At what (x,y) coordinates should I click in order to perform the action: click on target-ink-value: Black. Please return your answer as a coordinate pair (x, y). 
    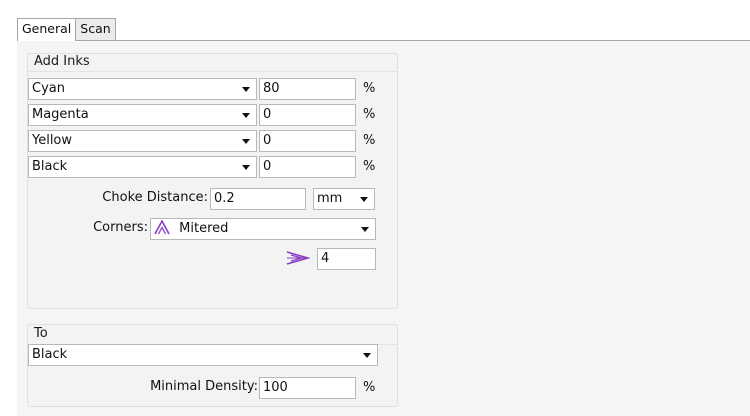
    Looking at the image, I should click on (50, 354).